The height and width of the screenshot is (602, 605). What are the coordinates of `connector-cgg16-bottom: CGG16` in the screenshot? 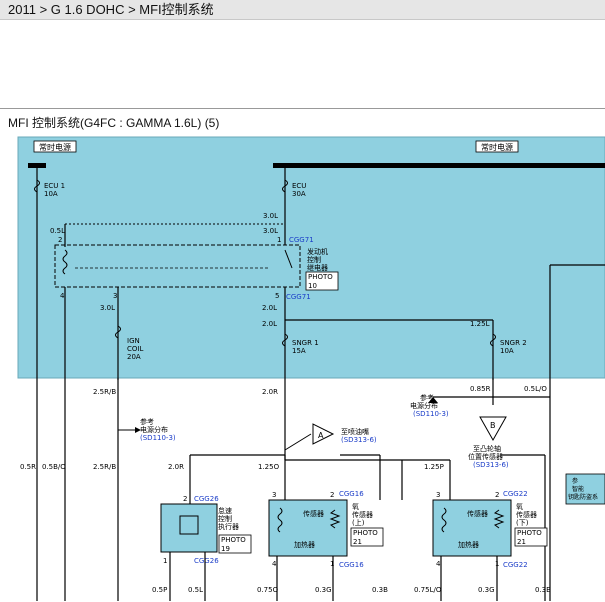 It's located at (351, 565).